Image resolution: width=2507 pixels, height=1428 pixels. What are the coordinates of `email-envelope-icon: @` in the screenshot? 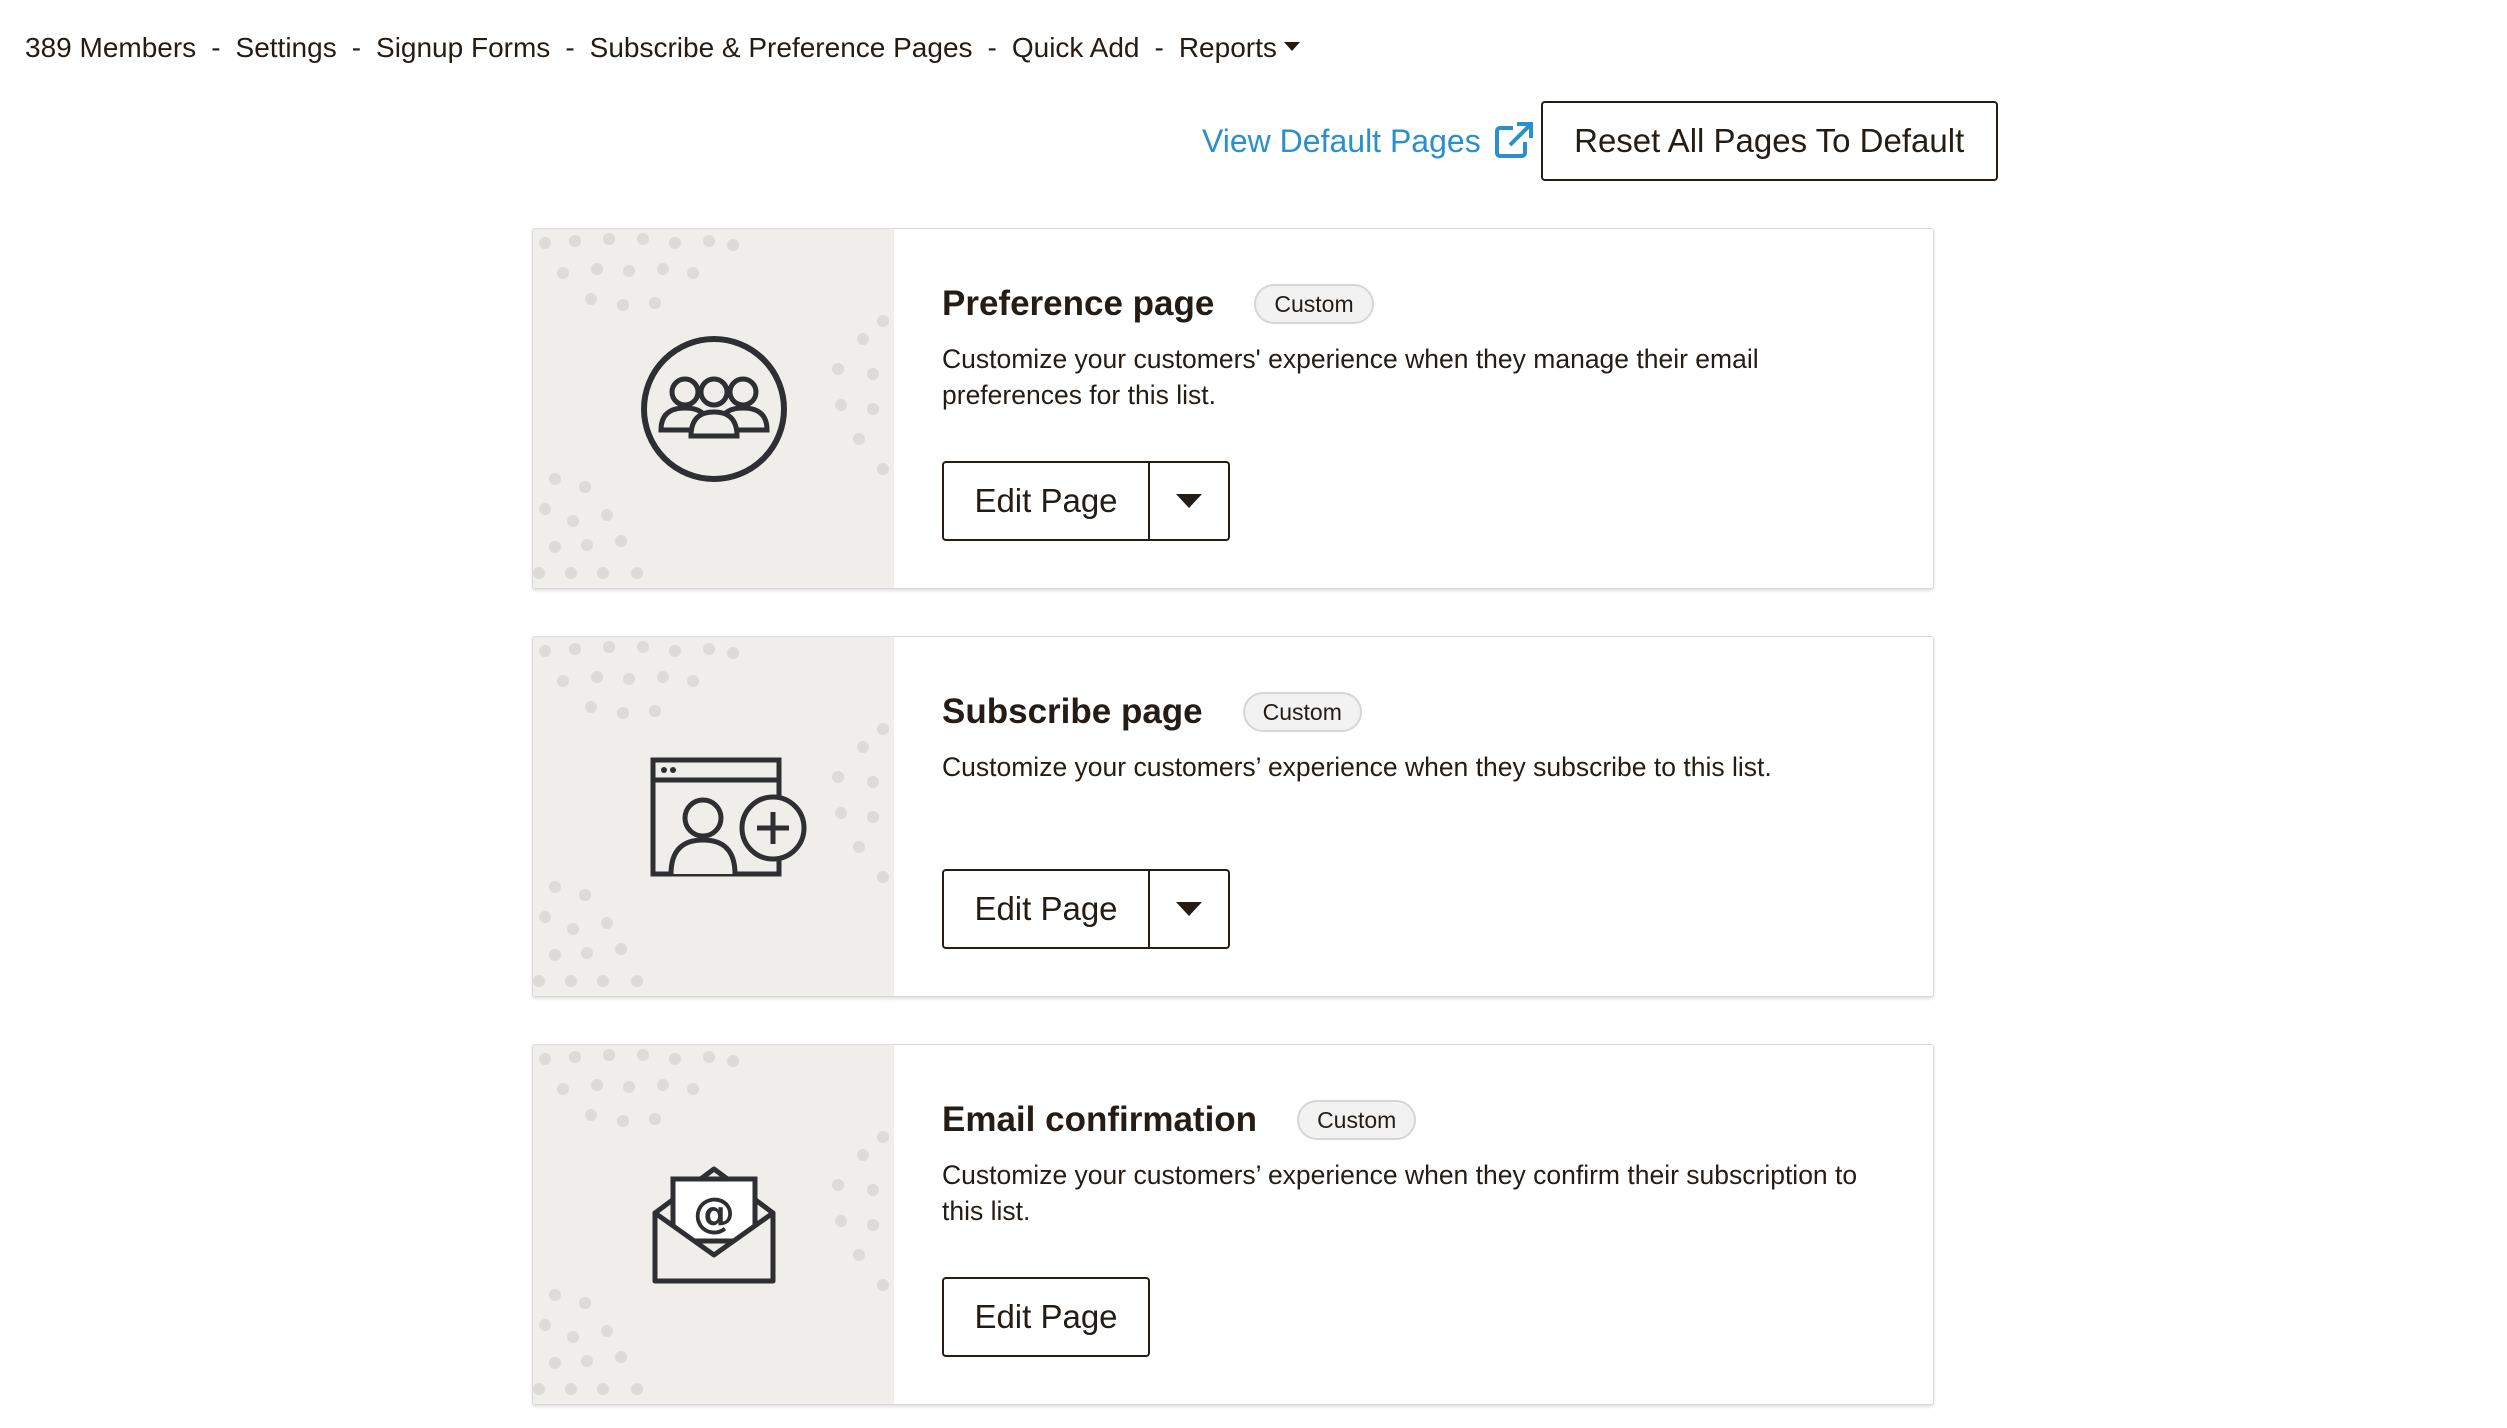 It's located at (713, 1224).